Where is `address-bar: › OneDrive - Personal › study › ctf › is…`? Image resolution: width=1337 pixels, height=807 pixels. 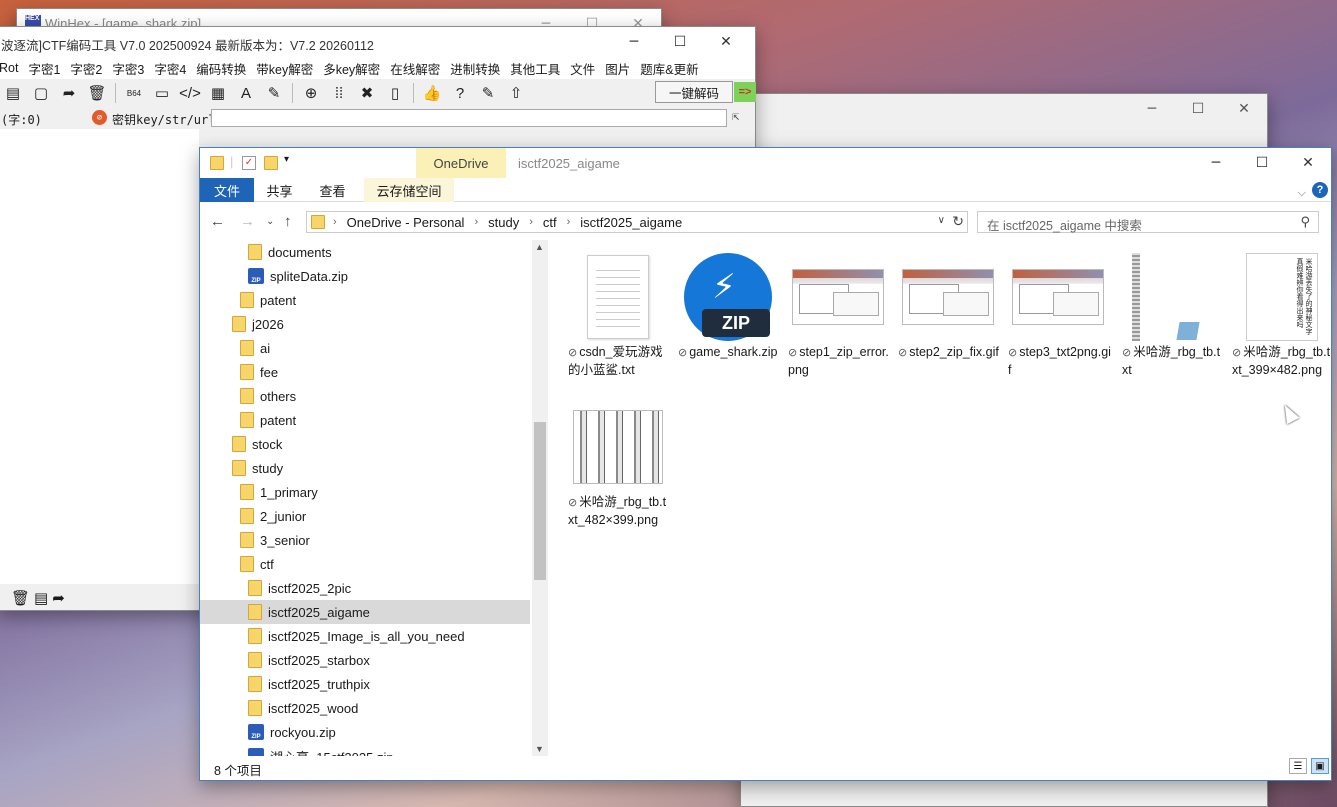 address-bar: › OneDrive - Personal › study › ctf › is… is located at coordinates (637, 222).